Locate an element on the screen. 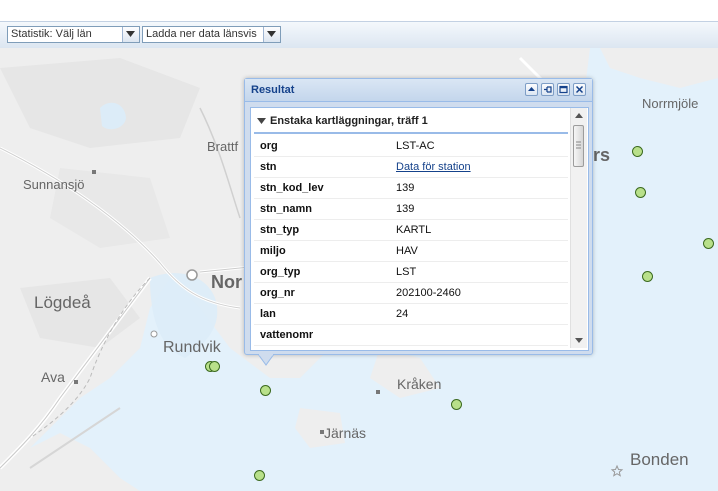 This screenshot has height=491, width=718. attribute-key: lan is located at coordinates (268, 314).